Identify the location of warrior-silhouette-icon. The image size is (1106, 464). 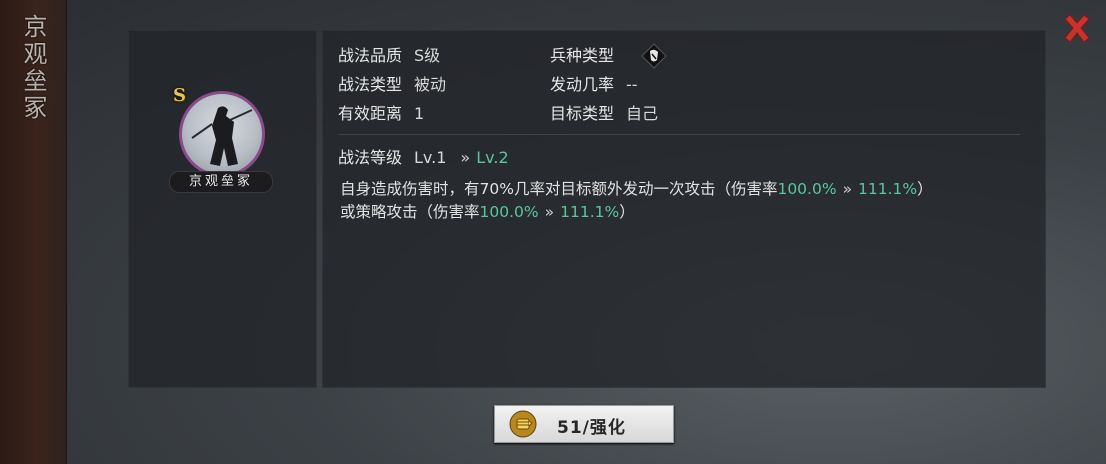
(222, 136).